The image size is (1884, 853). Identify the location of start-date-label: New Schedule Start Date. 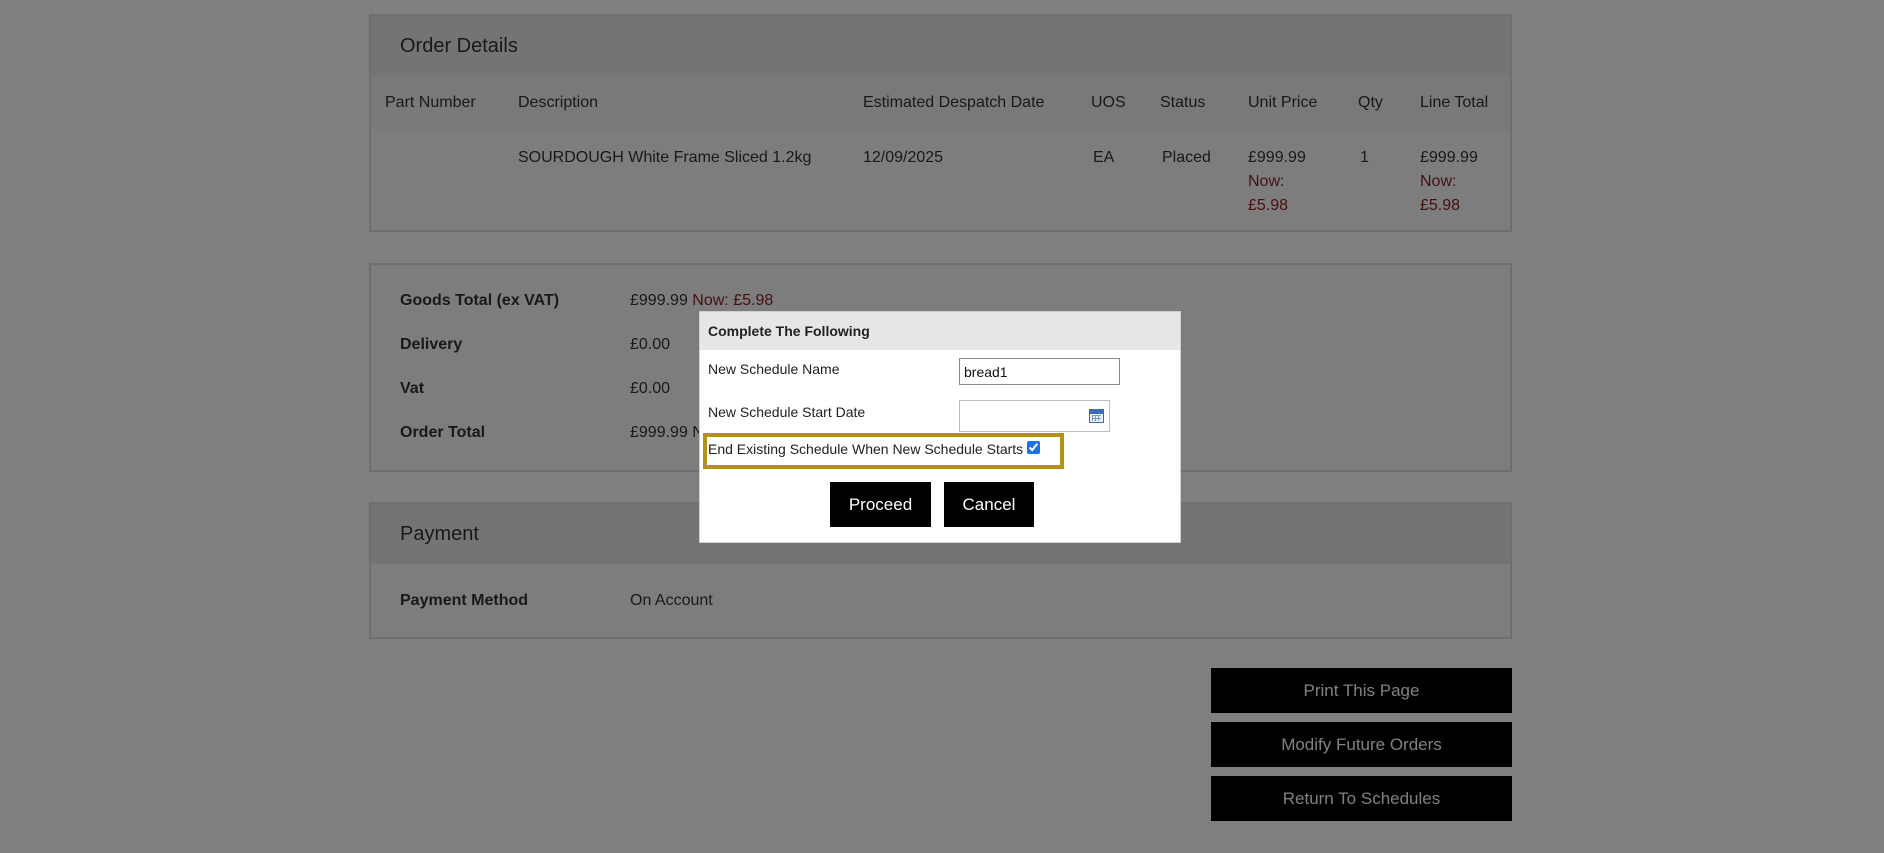
(787, 412).